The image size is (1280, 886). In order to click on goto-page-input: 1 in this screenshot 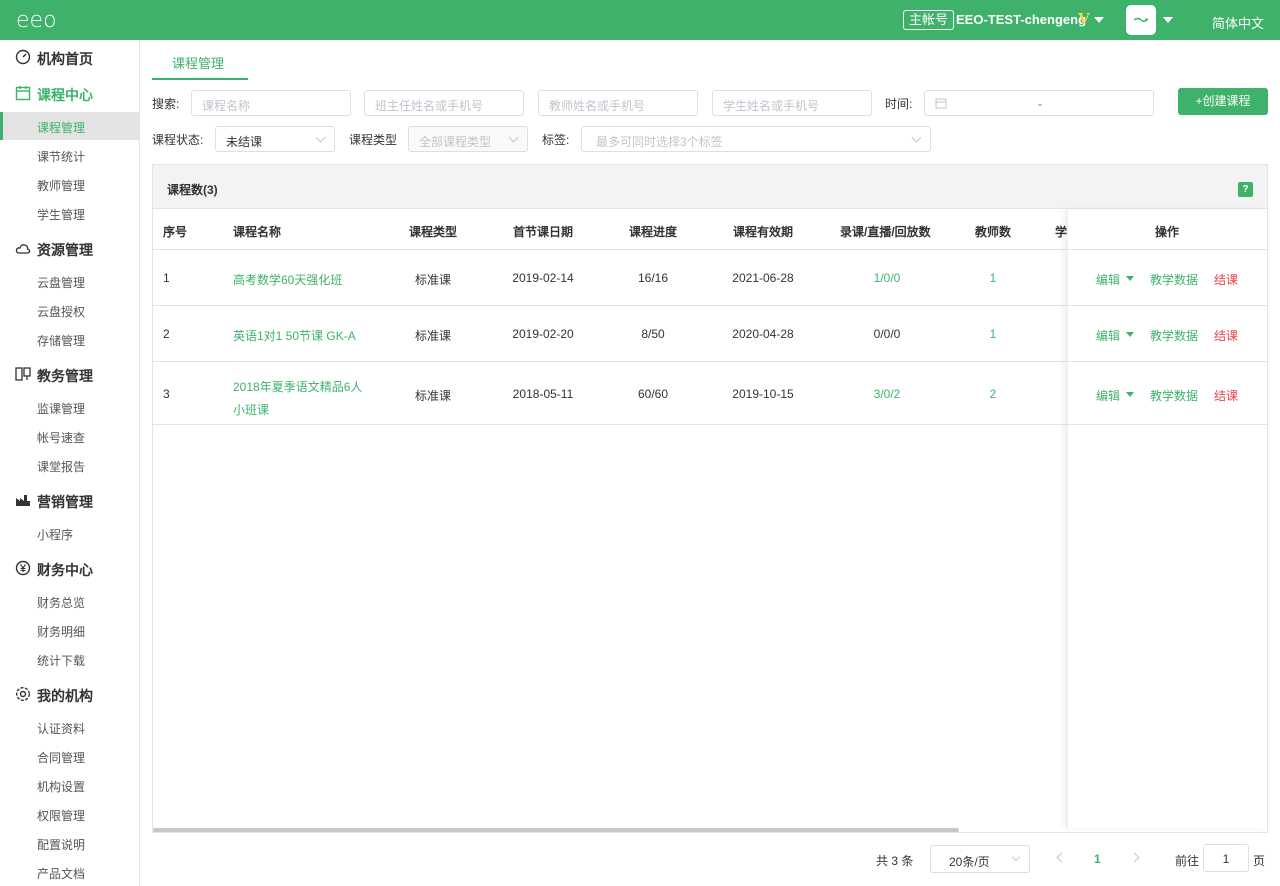, I will do `click(1226, 858)`.